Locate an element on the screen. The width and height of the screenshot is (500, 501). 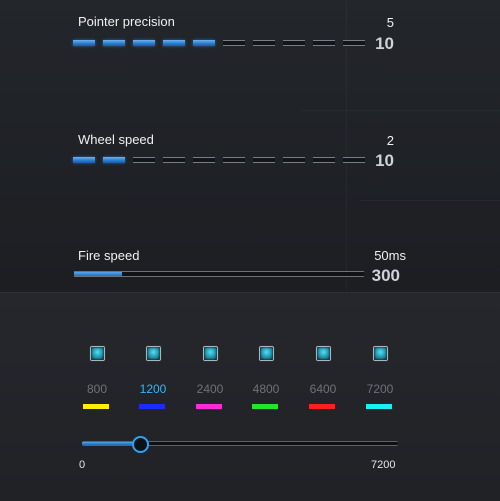
dpi-preset-label: 7200 is located at coordinates (380, 389).